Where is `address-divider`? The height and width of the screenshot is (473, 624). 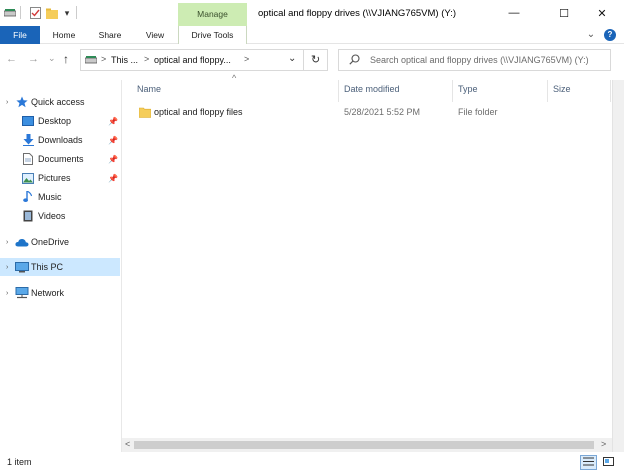
address-divider is located at coordinates (303, 60).